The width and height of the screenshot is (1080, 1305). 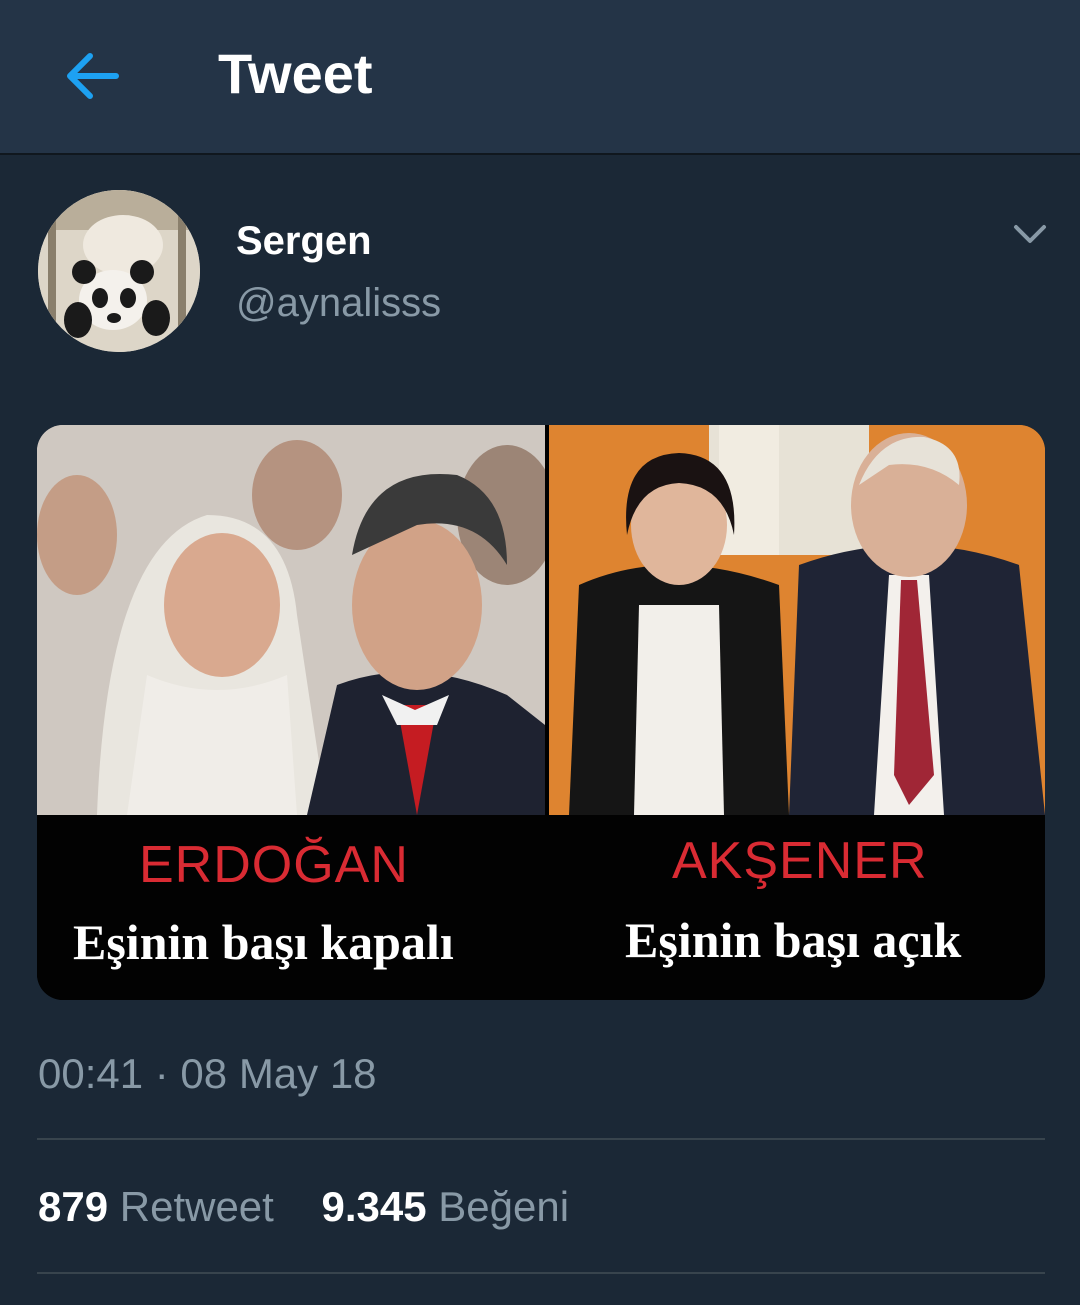 I want to click on couple-photo-right, so click(x=797, y=620).